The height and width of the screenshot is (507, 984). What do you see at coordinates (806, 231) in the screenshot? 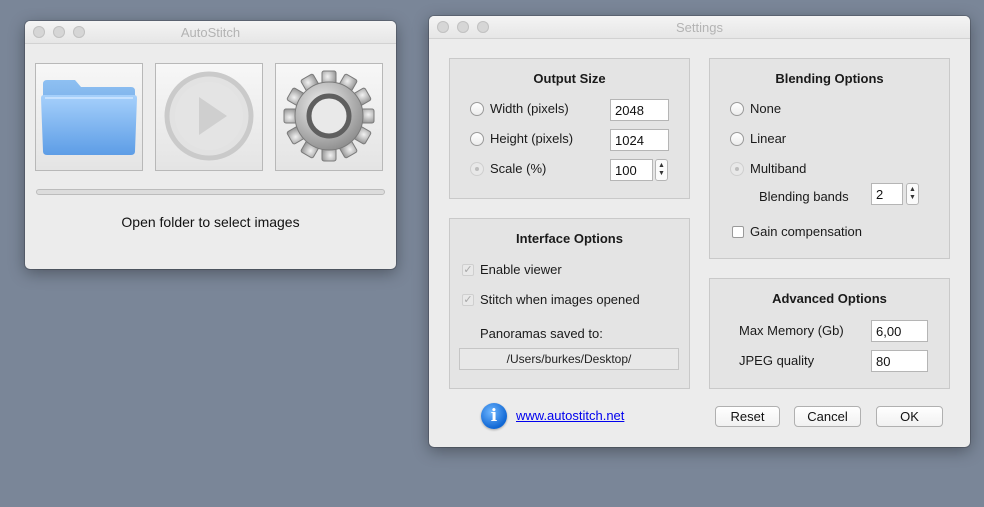
I see `gain-compensation-label: Gain compensation` at bounding box center [806, 231].